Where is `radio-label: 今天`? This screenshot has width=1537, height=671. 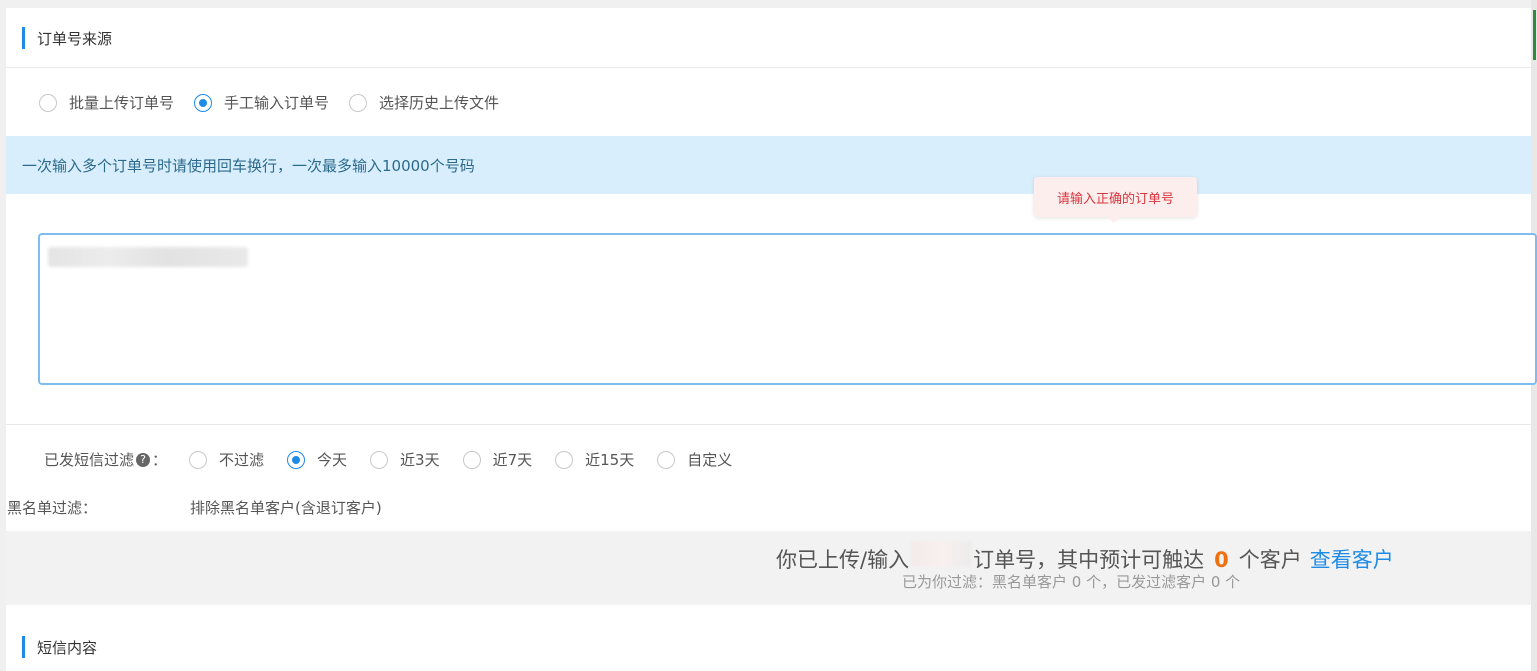
radio-label: 今天 is located at coordinates (332, 460).